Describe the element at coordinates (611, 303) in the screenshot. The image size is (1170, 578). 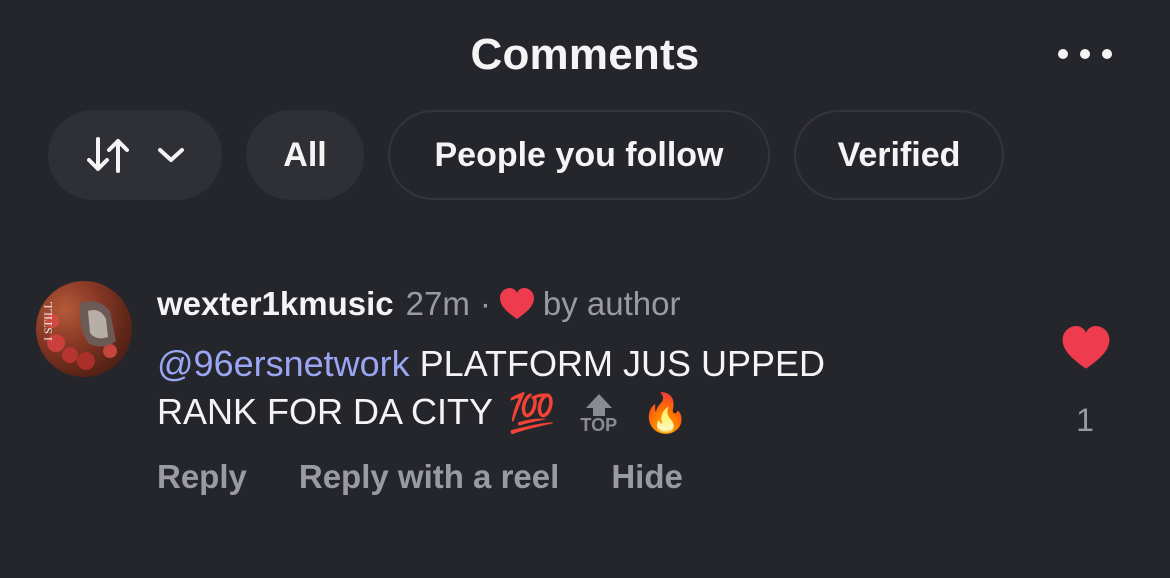
I see `liked-by-author: by author` at that location.